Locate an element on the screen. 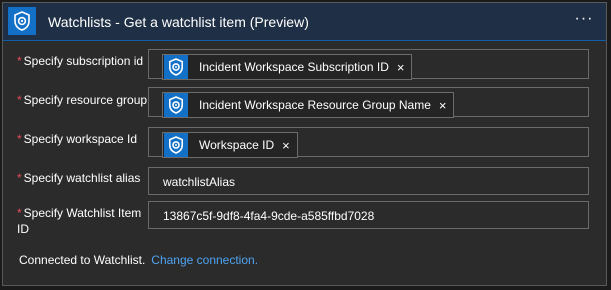  alias-row: * Specify watchlist alias watchlistAlias is located at coordinates (304, 181).